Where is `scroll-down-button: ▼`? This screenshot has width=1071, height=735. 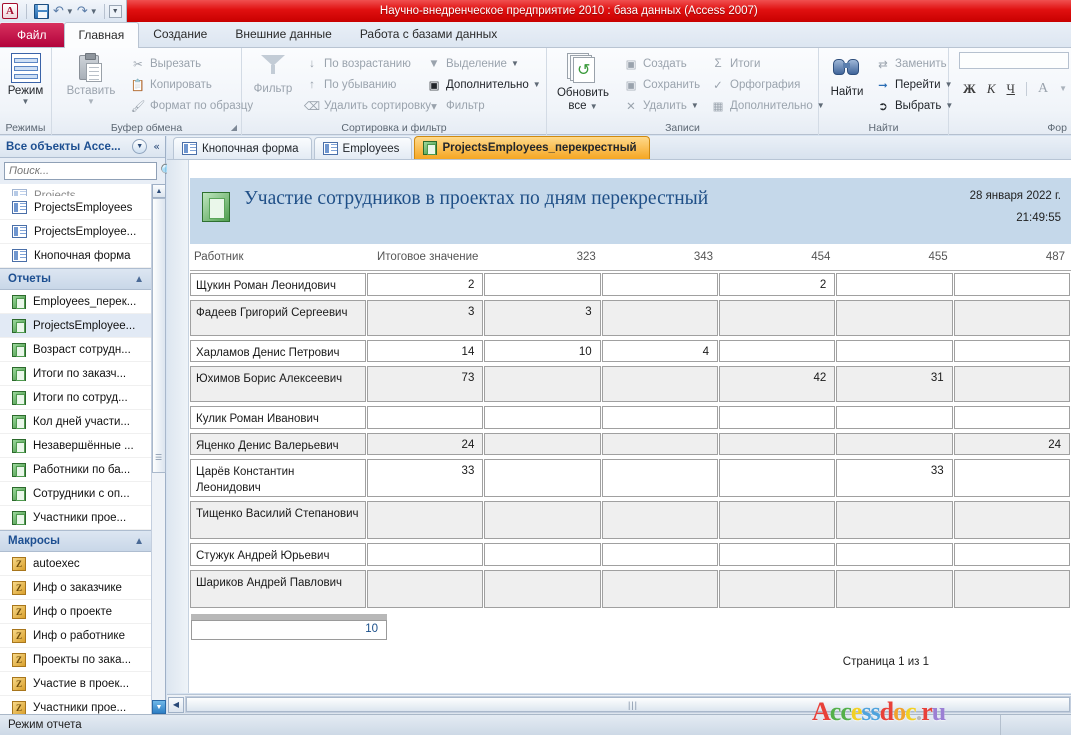 scroll-down-button: ▼ is located at coordinates (159, 707).